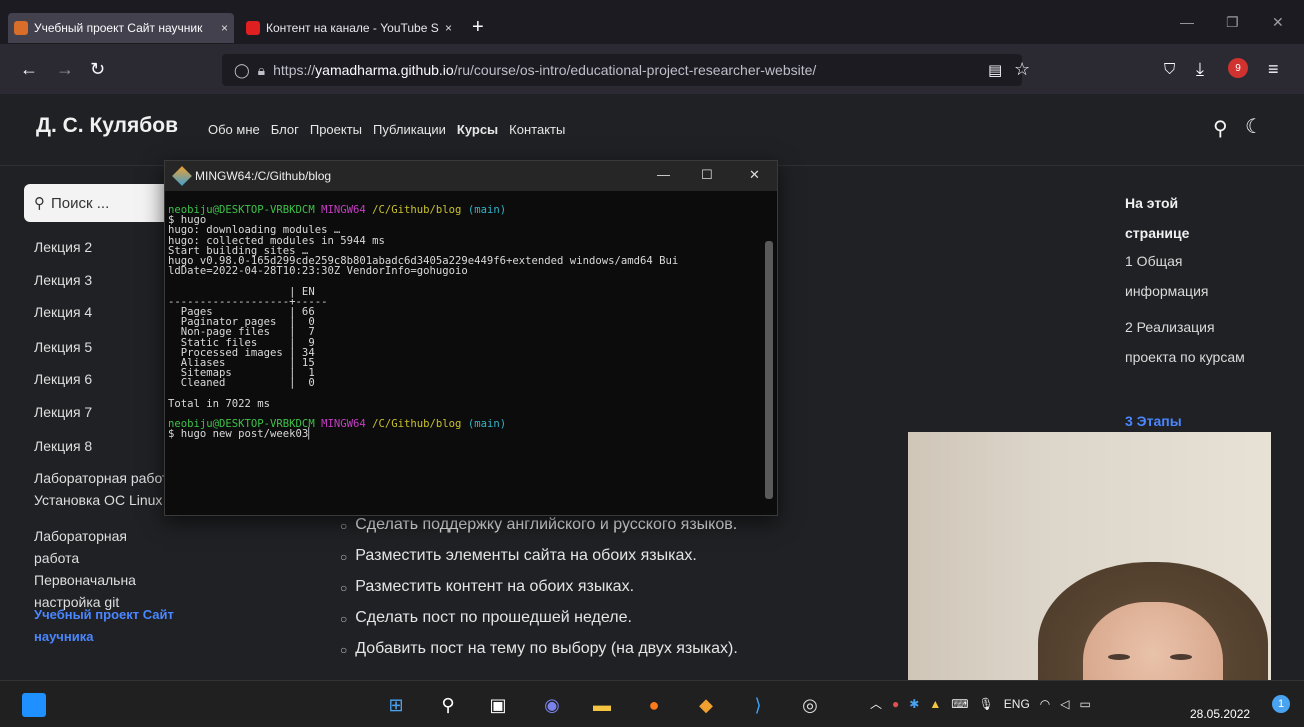  Describe the element at coordinates (654, 705) in the screenshot. I see `firefox-icon: ●` at that location.